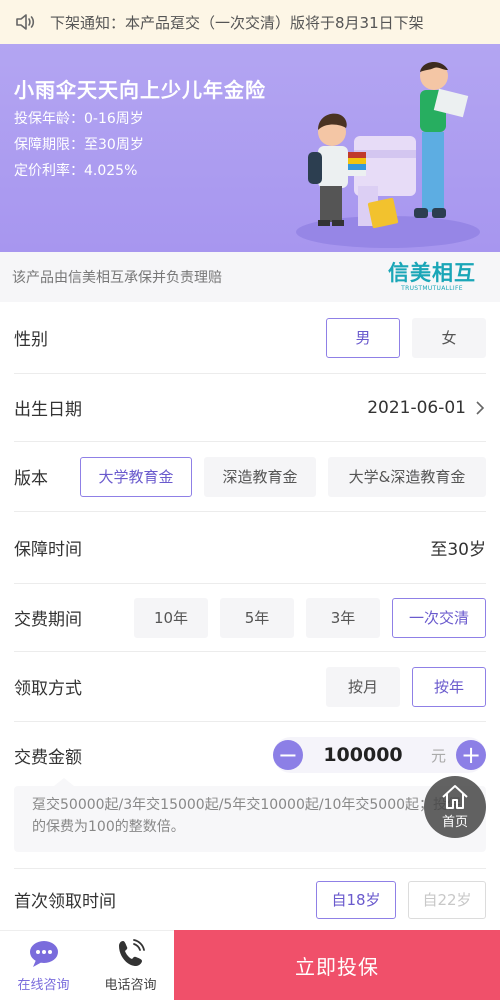 This screenshot has height=1000, width=500. Describe the element at coordinates (79, 145) in the screenshot. I see `coverage-term: 保障期限：至30周岁` at that location.